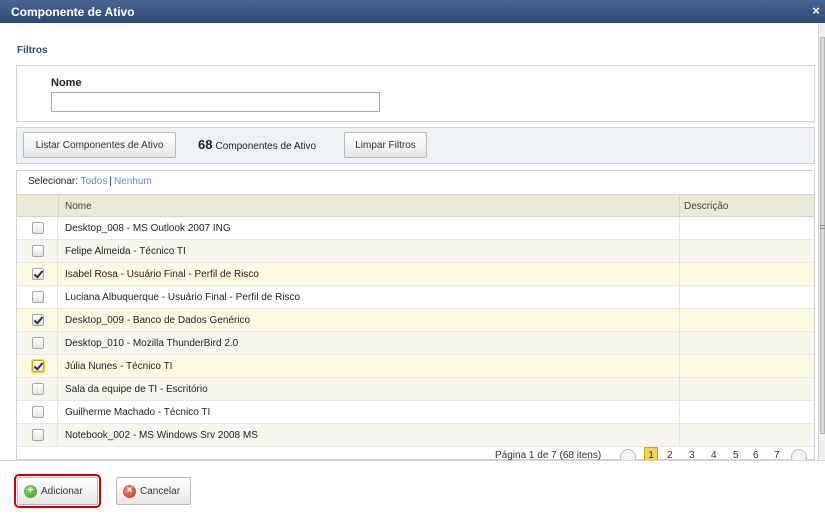 The image size is (825, 515). I want to click on table-row: Desktop_009 - Banco de Dados Genérico, so click(415, 320).